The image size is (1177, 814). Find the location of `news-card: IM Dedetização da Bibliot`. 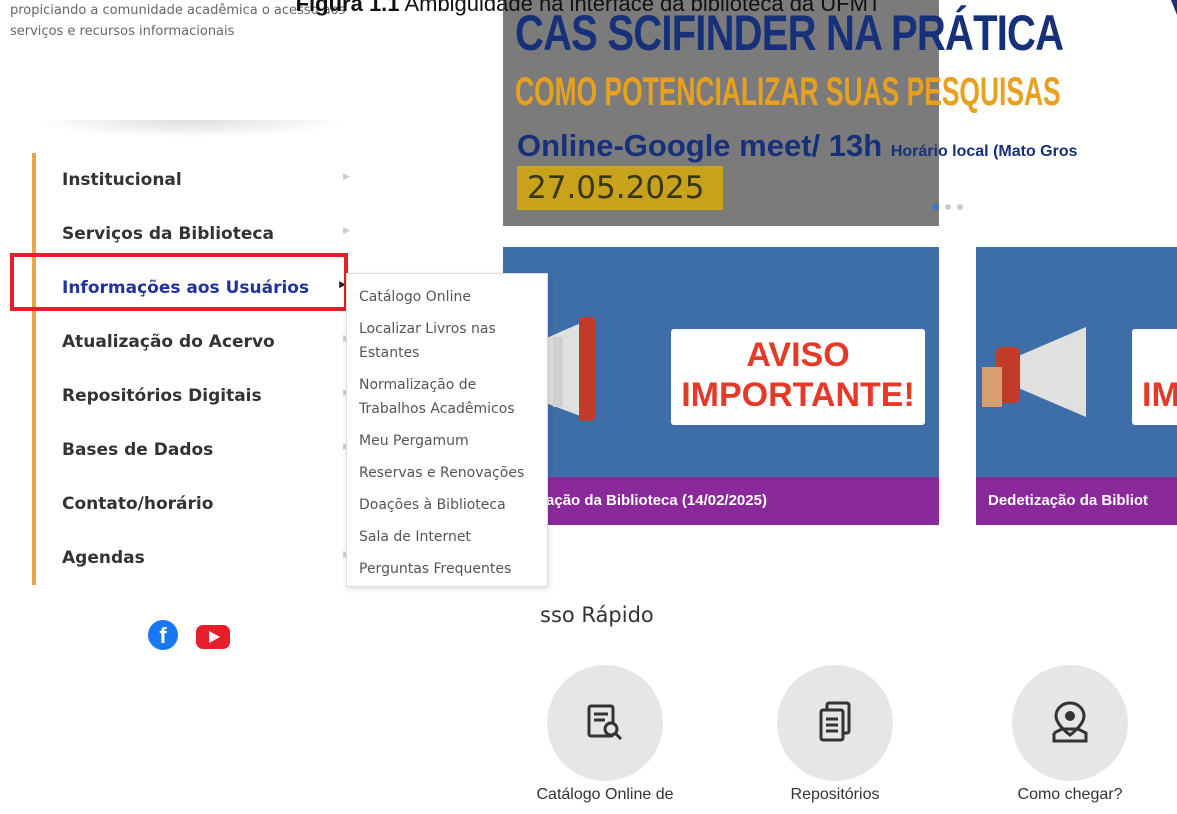

news-card: IM Dedetização da Bibliot is located at coordinates (1076, 386).